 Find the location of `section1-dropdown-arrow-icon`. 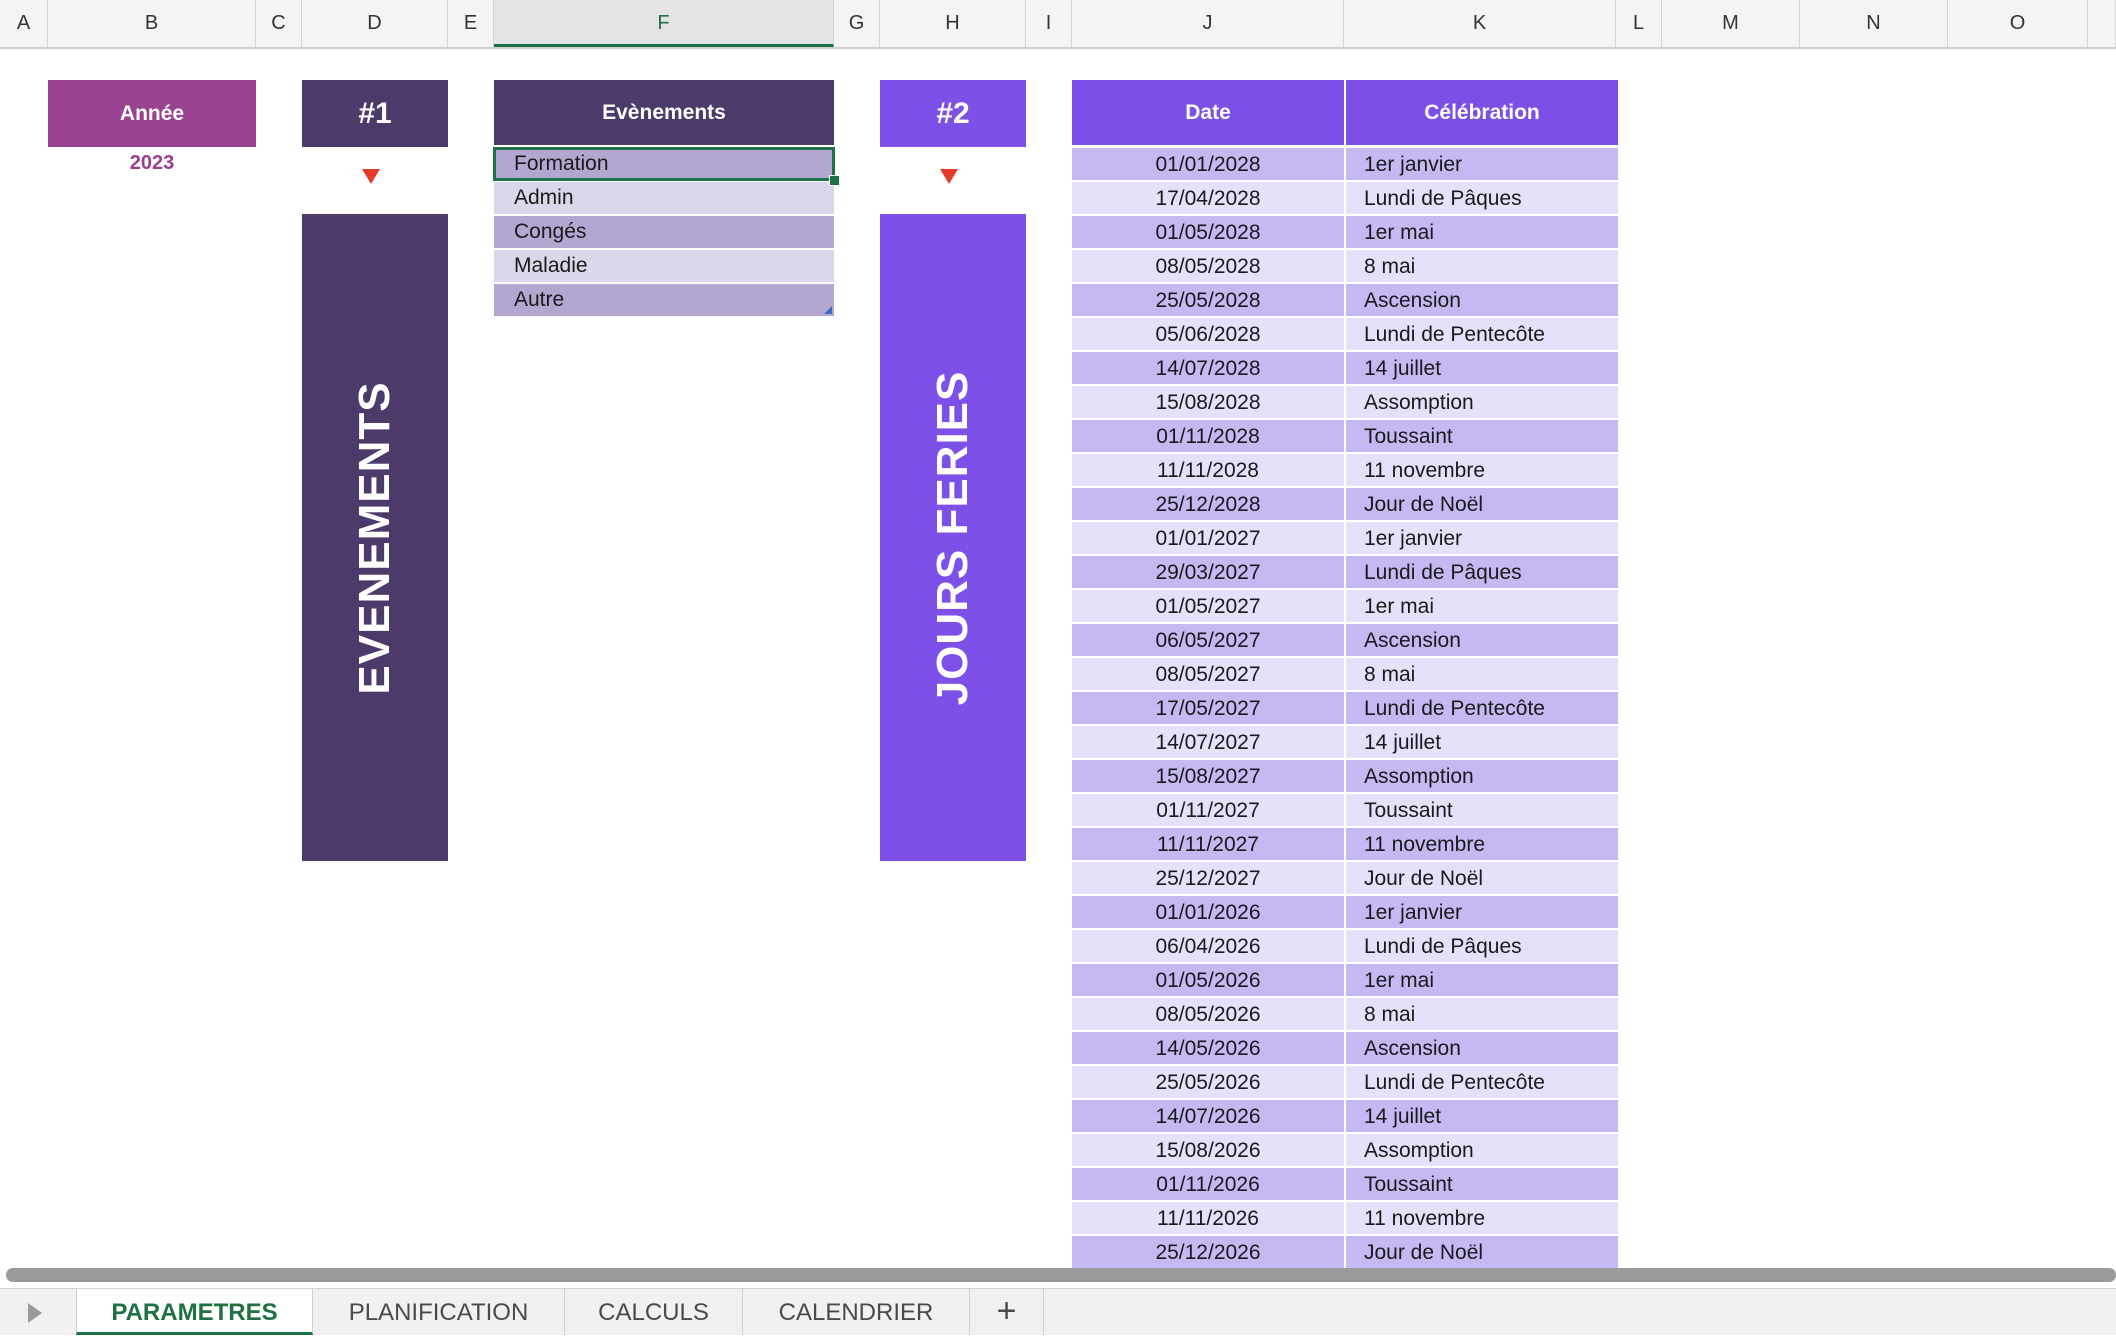

section1-dropdown-arrow-icon is located at coordinates (371, 176).